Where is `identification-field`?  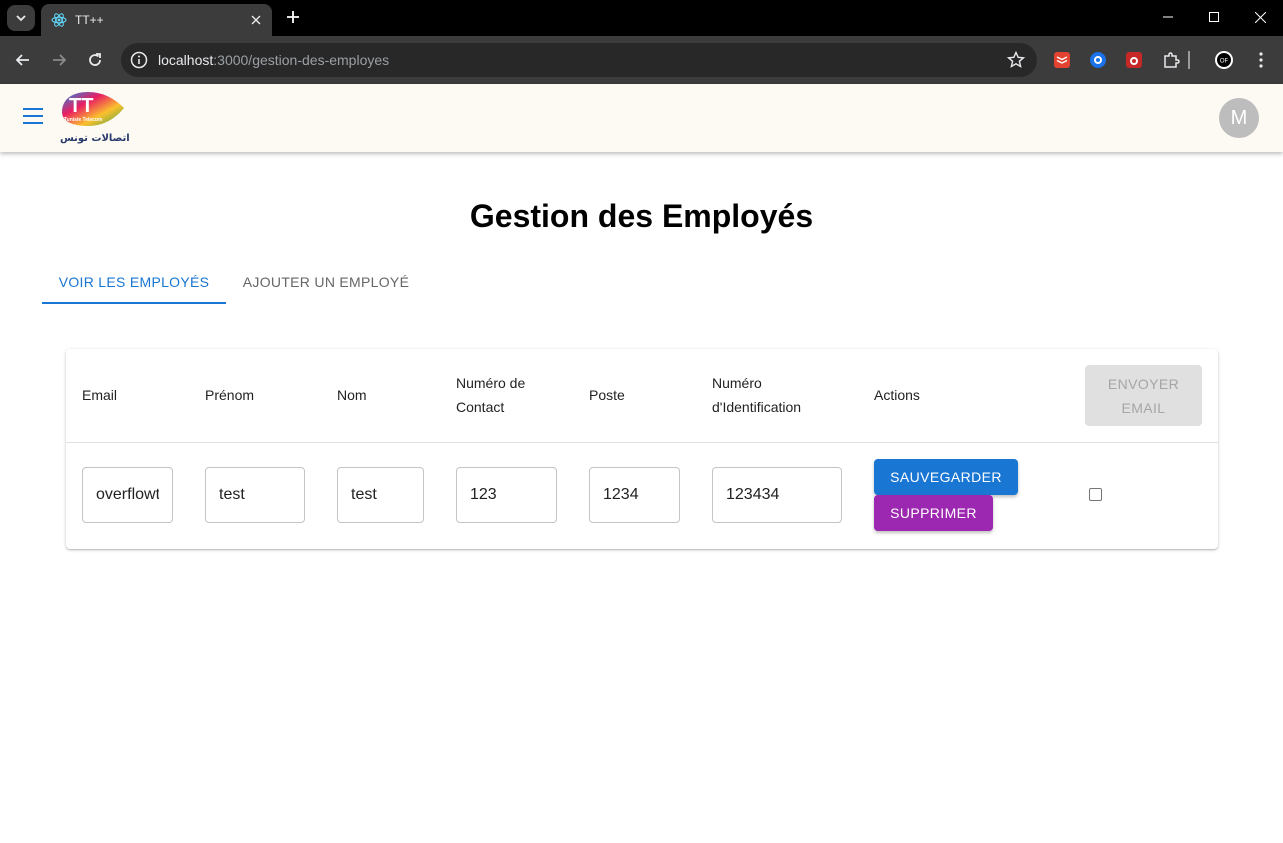
identification-field is located at coordinates (777, 495).